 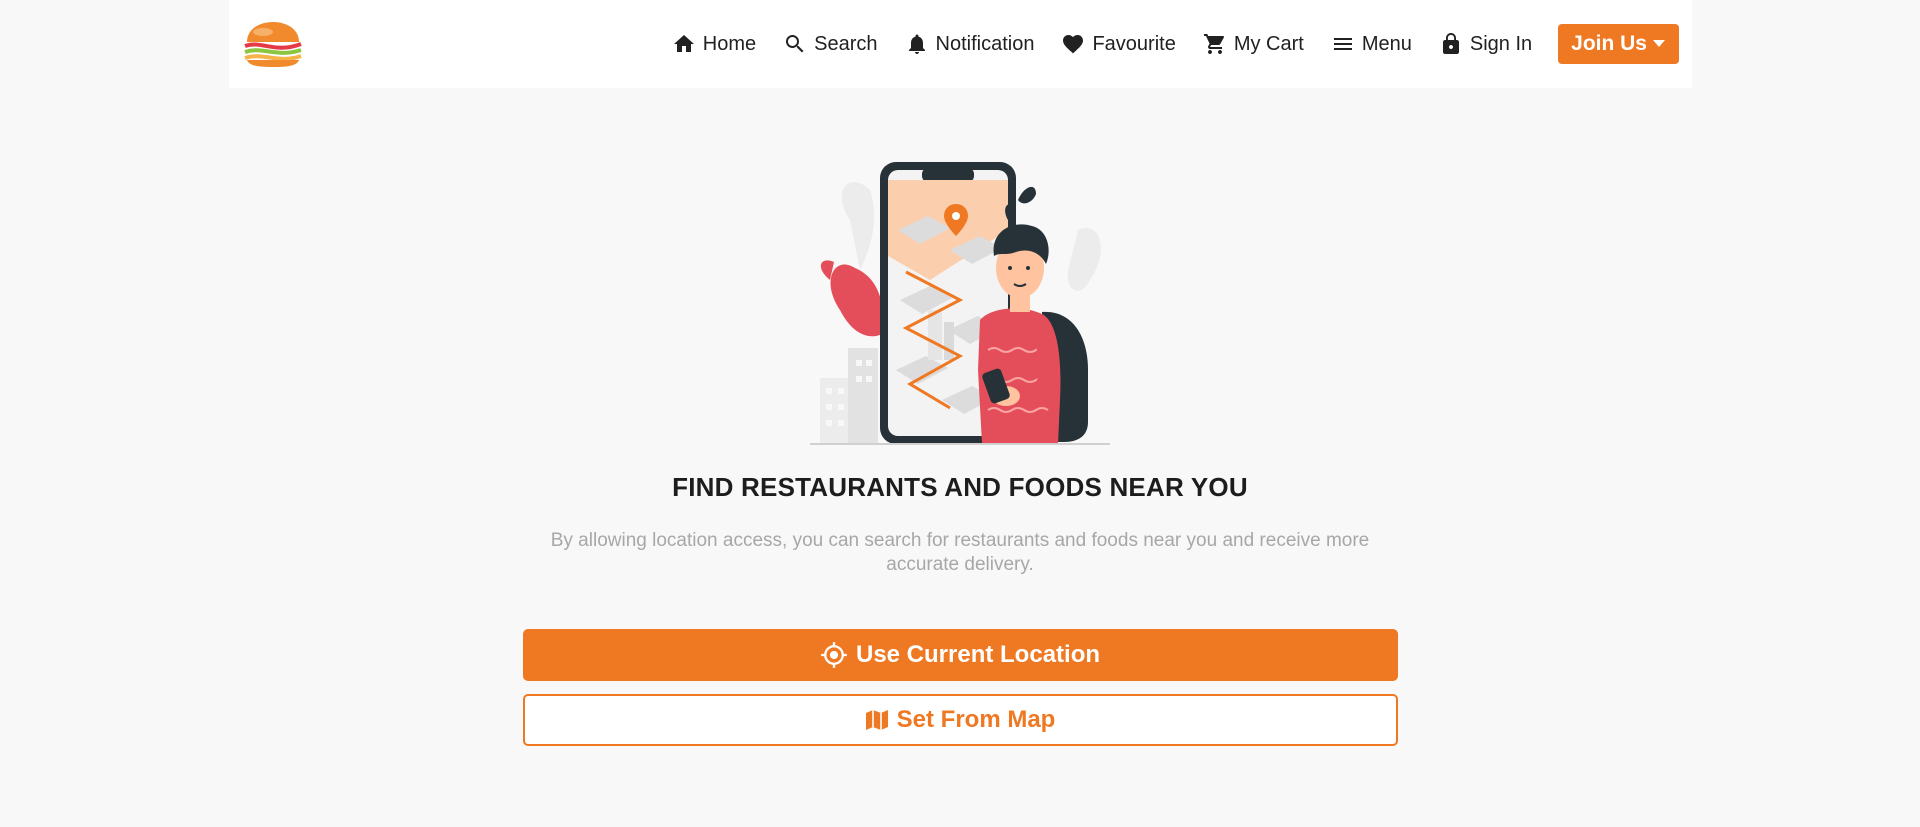 I want to click on join-us-button: Join Us, so click(x=1618, y=44).